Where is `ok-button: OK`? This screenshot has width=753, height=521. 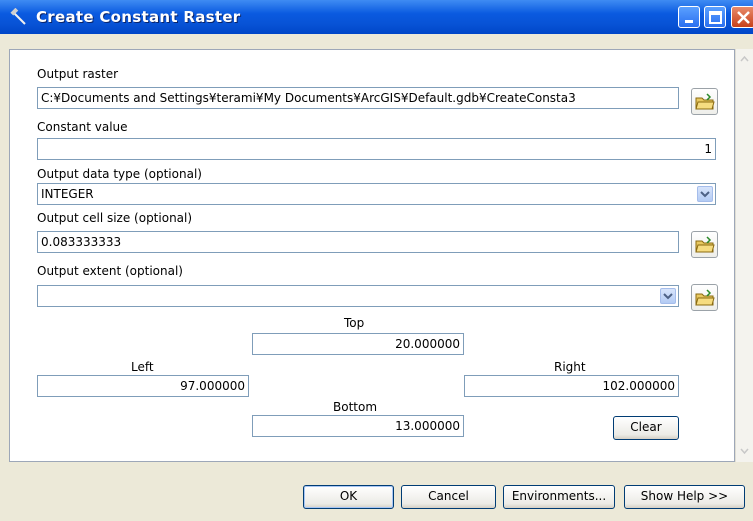 ok-button: OK is located at coordinates (348, 497).